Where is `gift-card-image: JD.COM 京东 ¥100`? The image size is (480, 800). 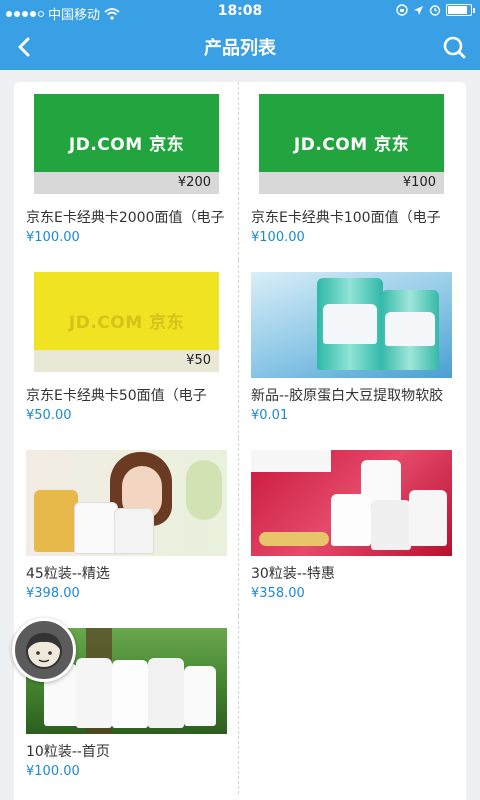 gift-card-image: JD.COM 京东 ¥100 is located at coordinates (351, 147).